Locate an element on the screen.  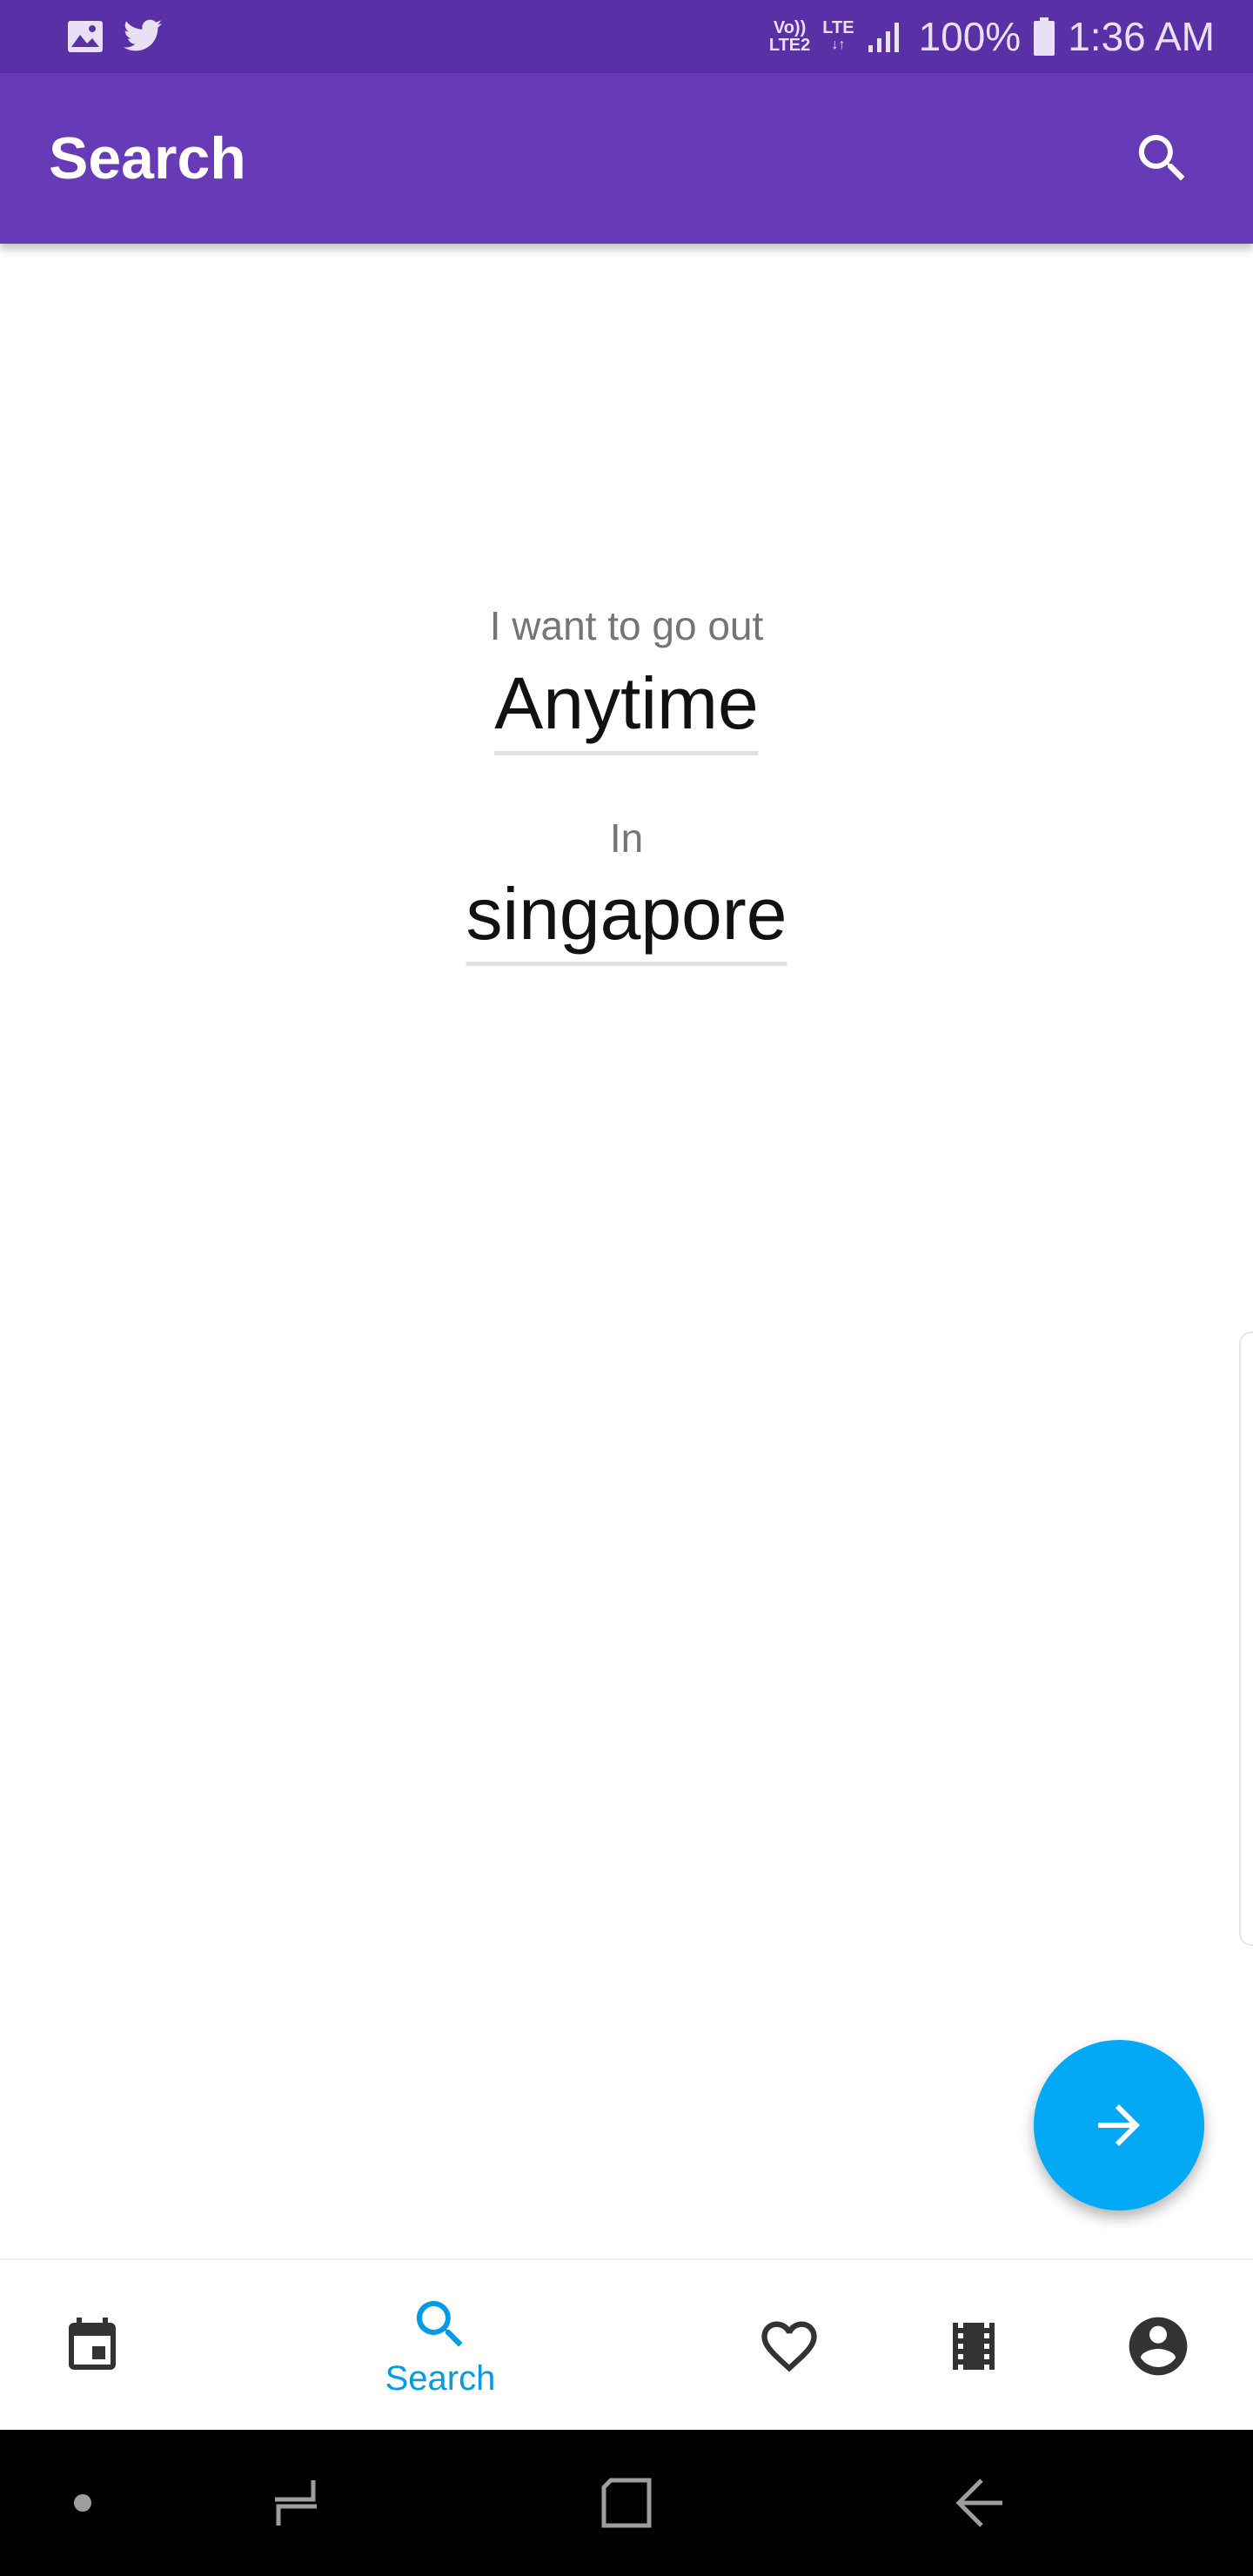
nav-item-account is located at coordinates (1158, 2346).